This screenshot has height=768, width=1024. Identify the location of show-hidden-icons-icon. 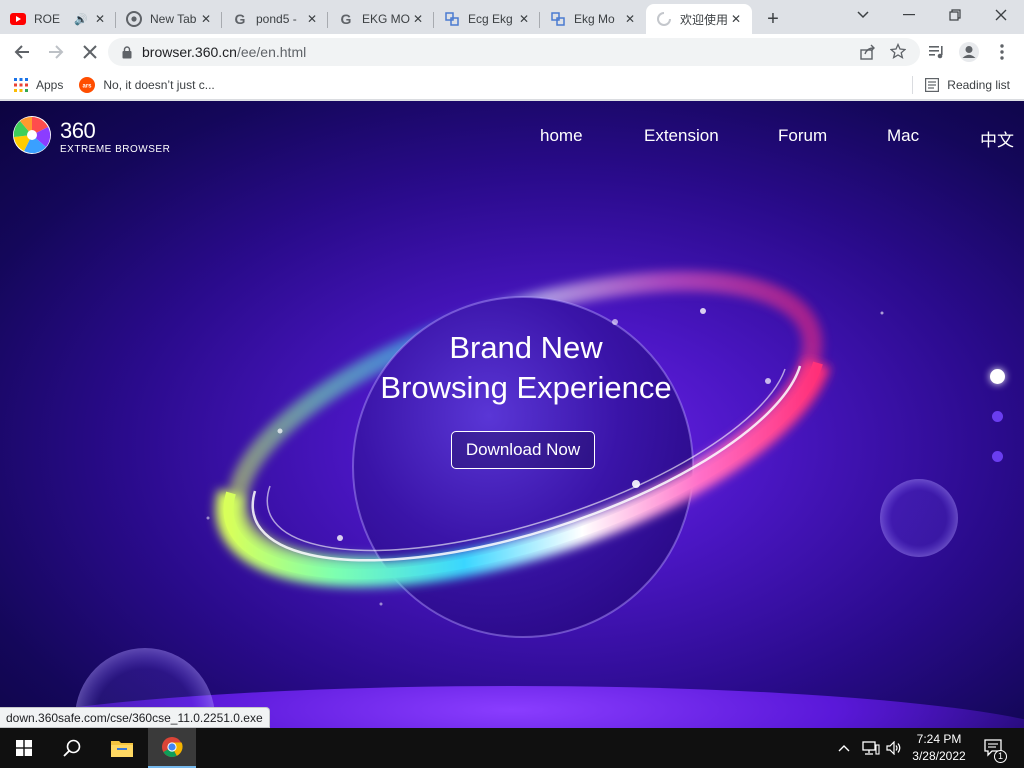
(844, 748).